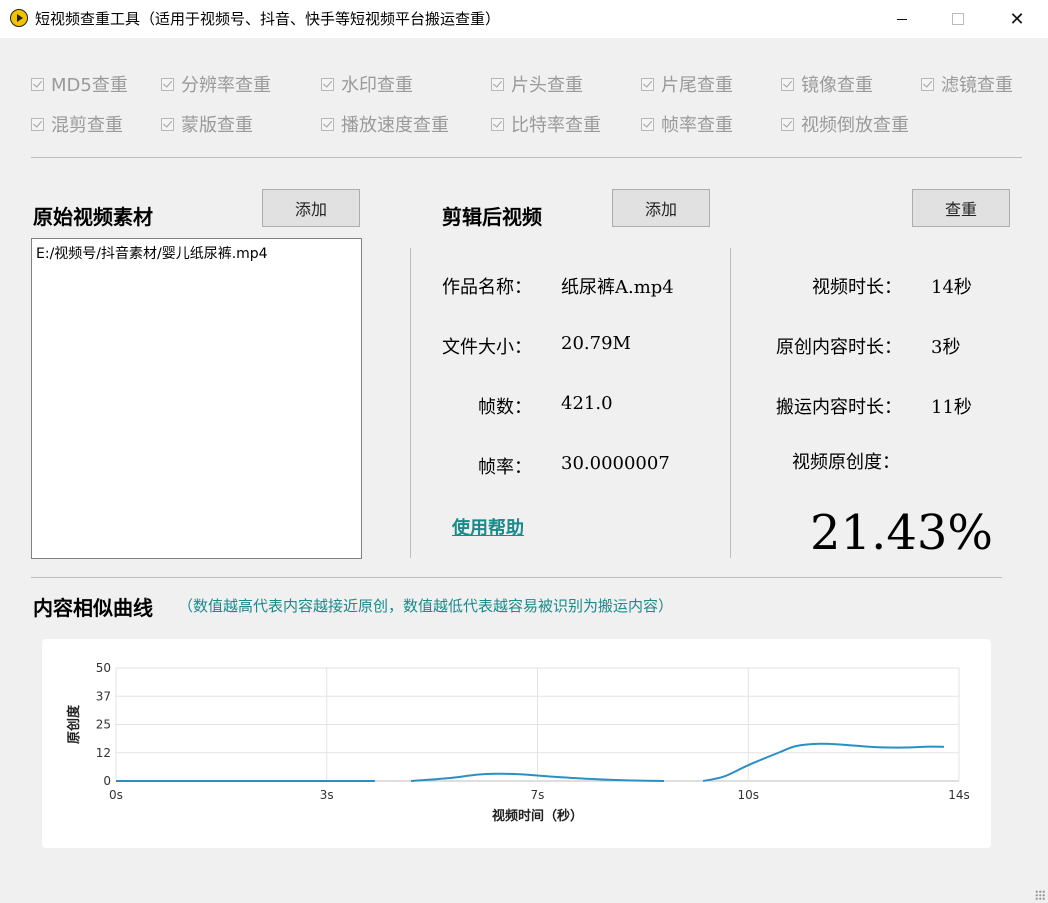 The image size is (1048, 903). I want to click on curve-title: 内容相似曲线, so click(93, 608).